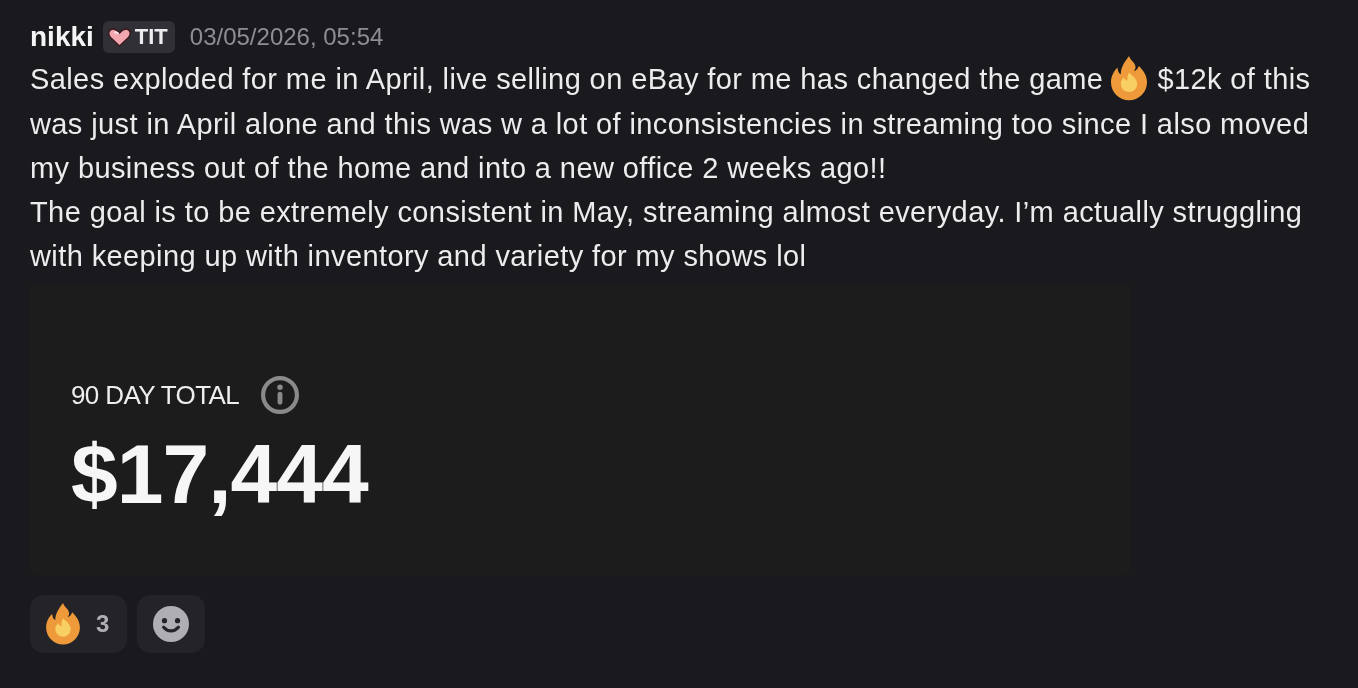 The height and width of the screenshot is (688, 1358). What do you see at coordinates (567, 79) in the screenshot?
I see `message-text: Sales exploded for me in April, live selling on eBay for me has changed the game` at bounding box center [567, 79].